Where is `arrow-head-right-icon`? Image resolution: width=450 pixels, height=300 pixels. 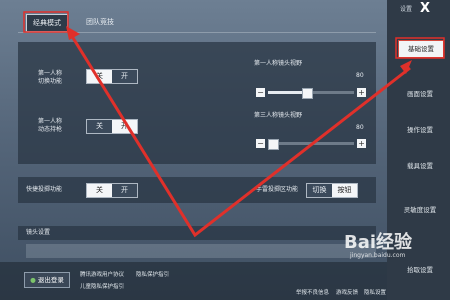 arrow-head-right-icon is located at coordinates (406, 67).